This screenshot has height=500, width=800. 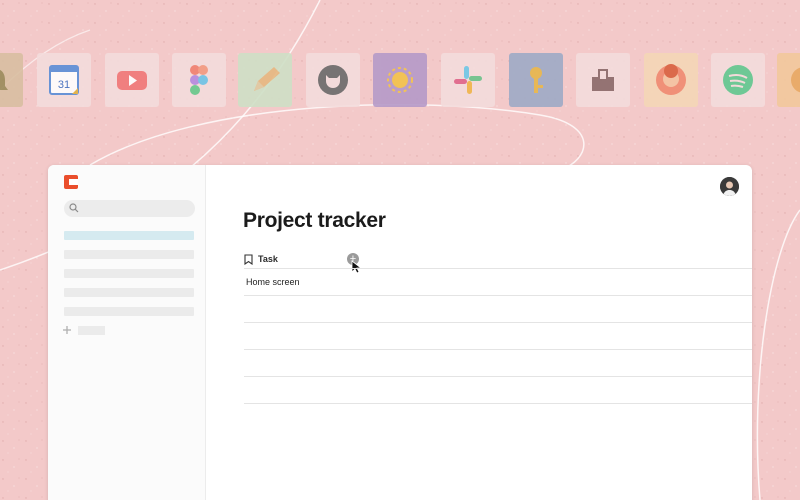 What do you see at coordinates (127, 332) in the screenshot?
I see `sidebar` at bounding box center [127, 332].